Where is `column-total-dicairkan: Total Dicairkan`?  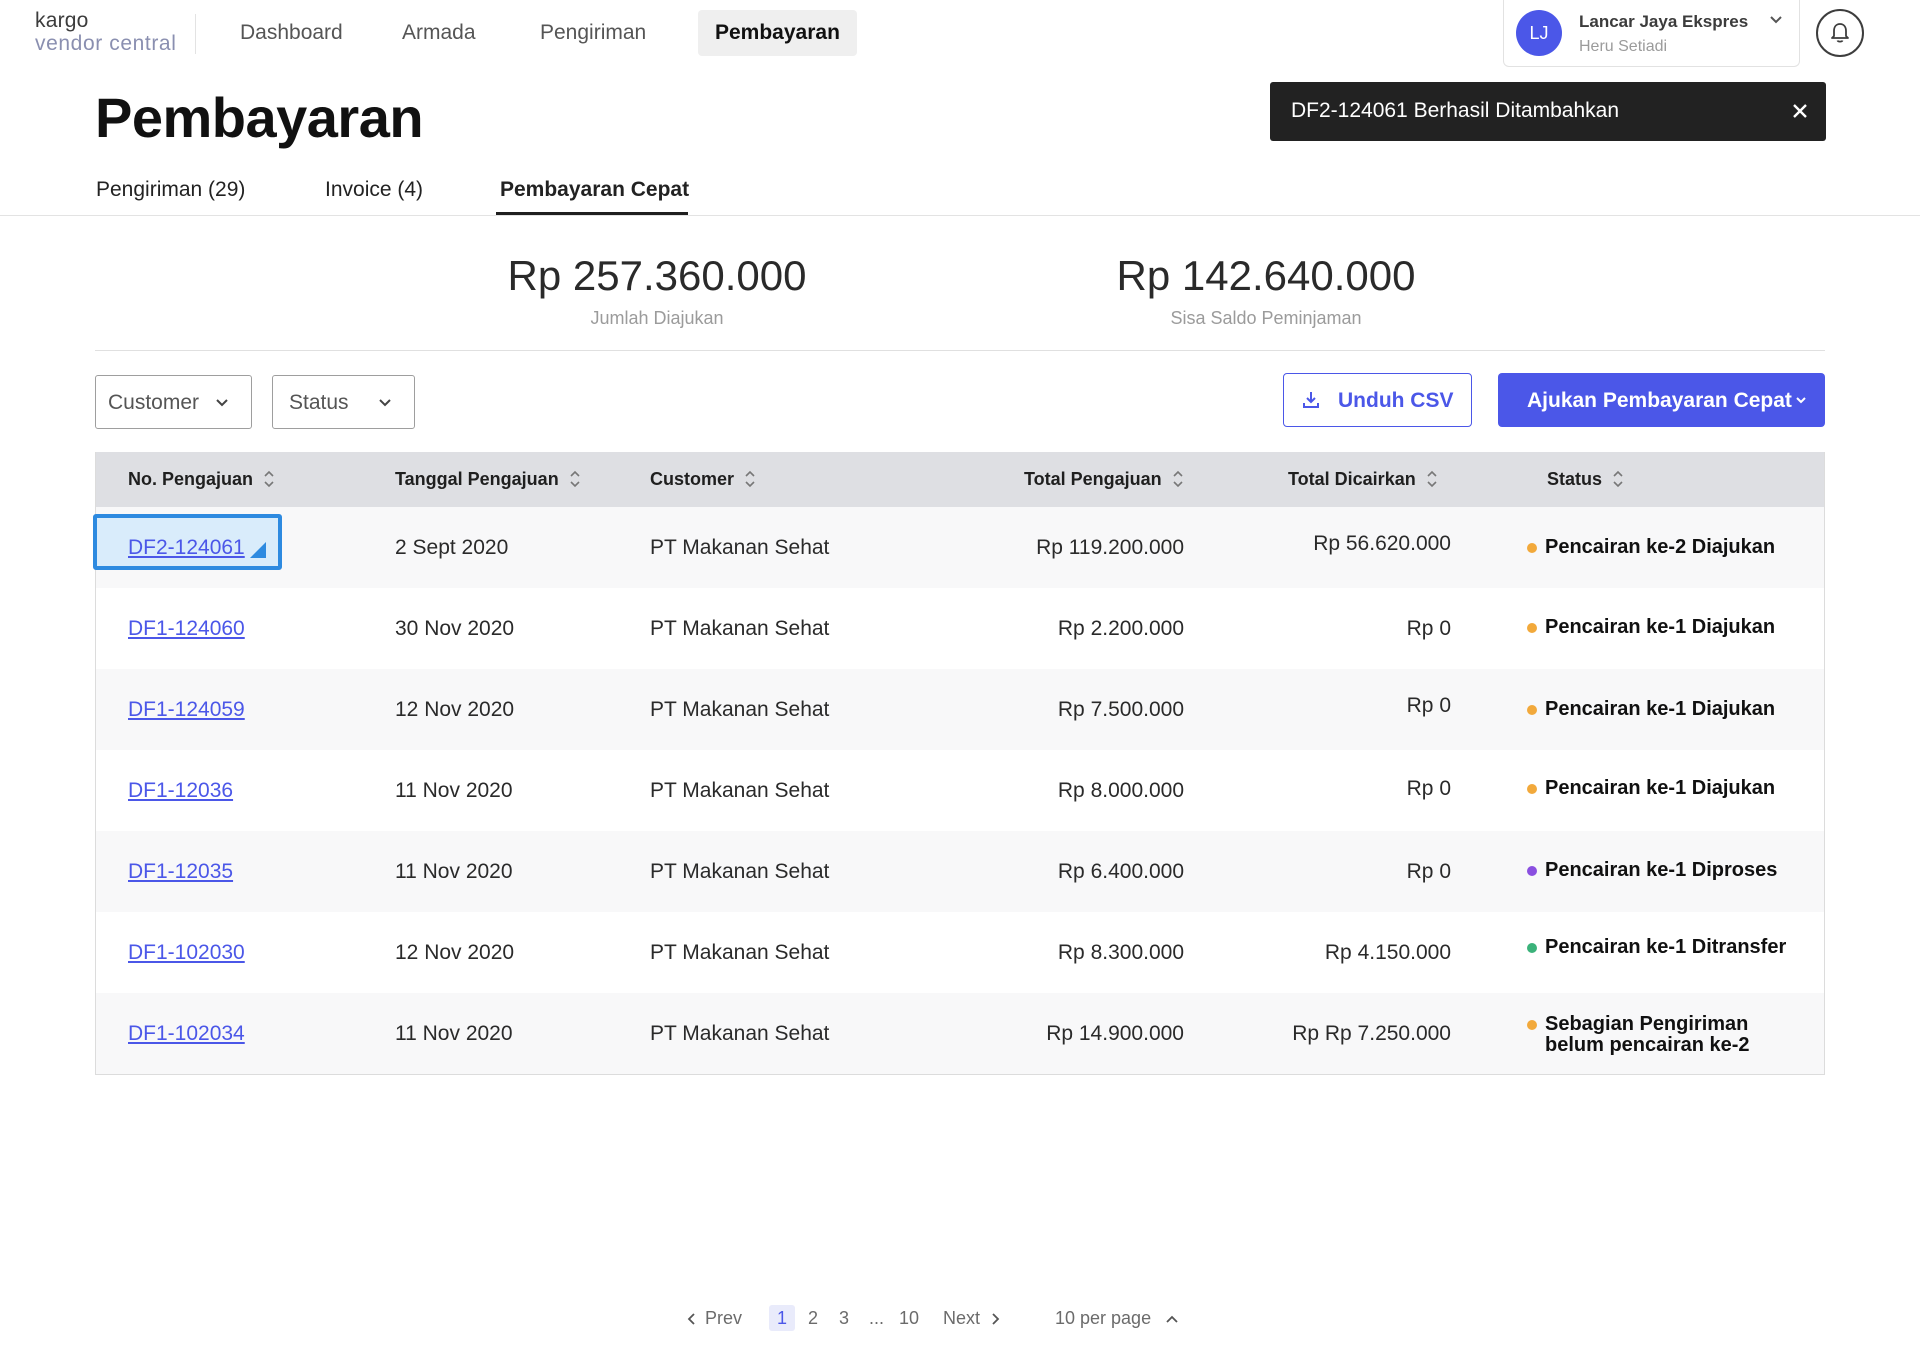
column-total-dicairkan: Total Dicairkan is located at coordinates (1363, 479).